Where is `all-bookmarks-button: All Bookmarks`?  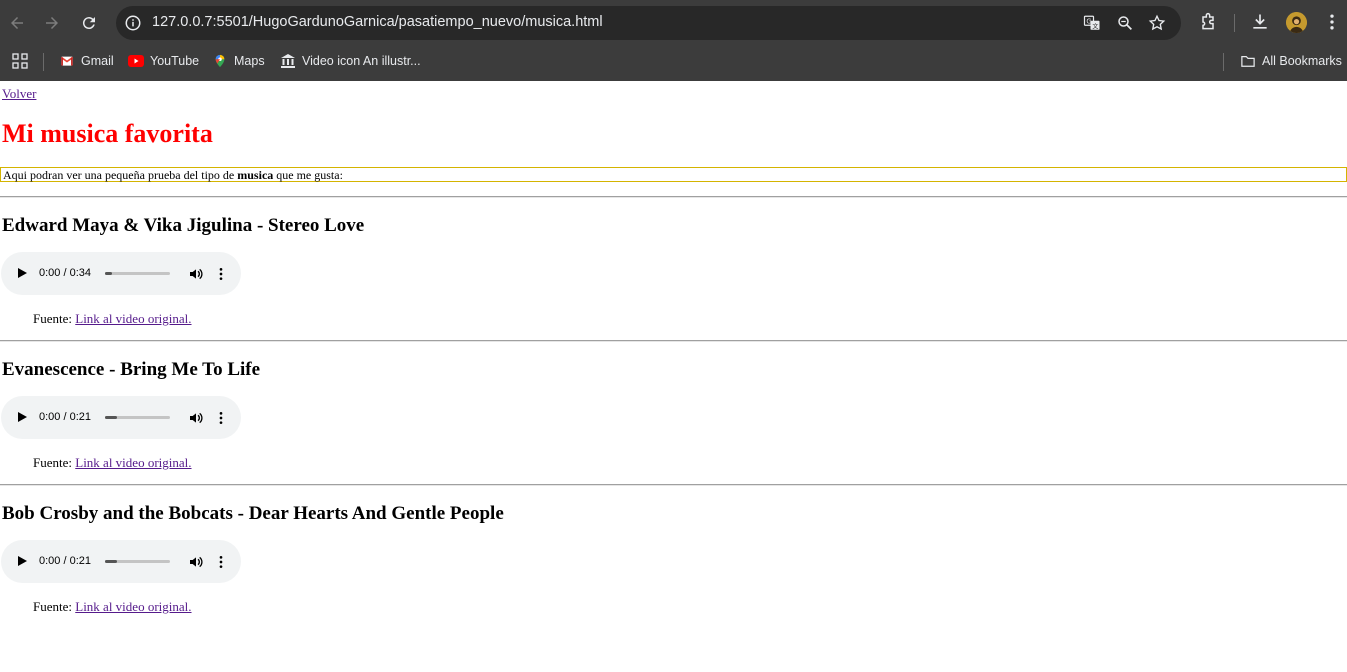 all-bookmarks-button: All Bookmarks is located at coordinates (1291, 61).